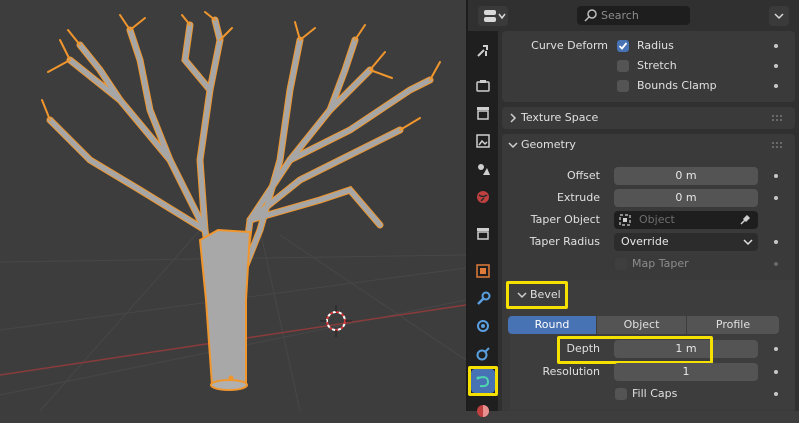  I want to click on tab-scene, so click(483, 169).